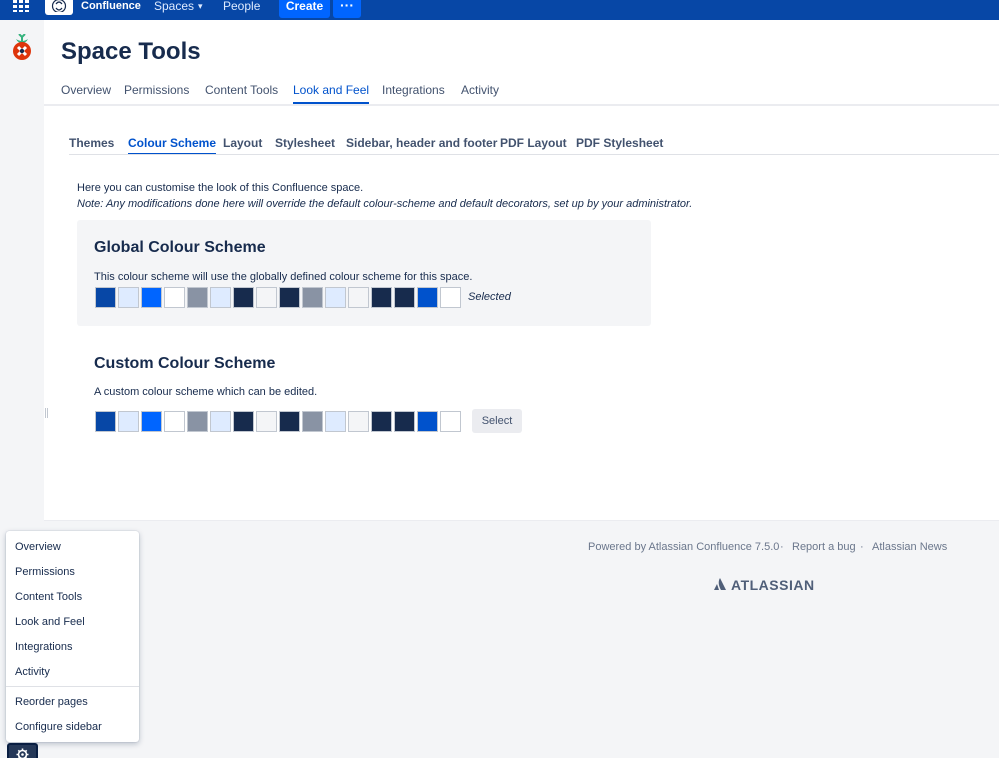  I want to click on subtab-pdf-layout: PDF Layout, so click(533, 143).